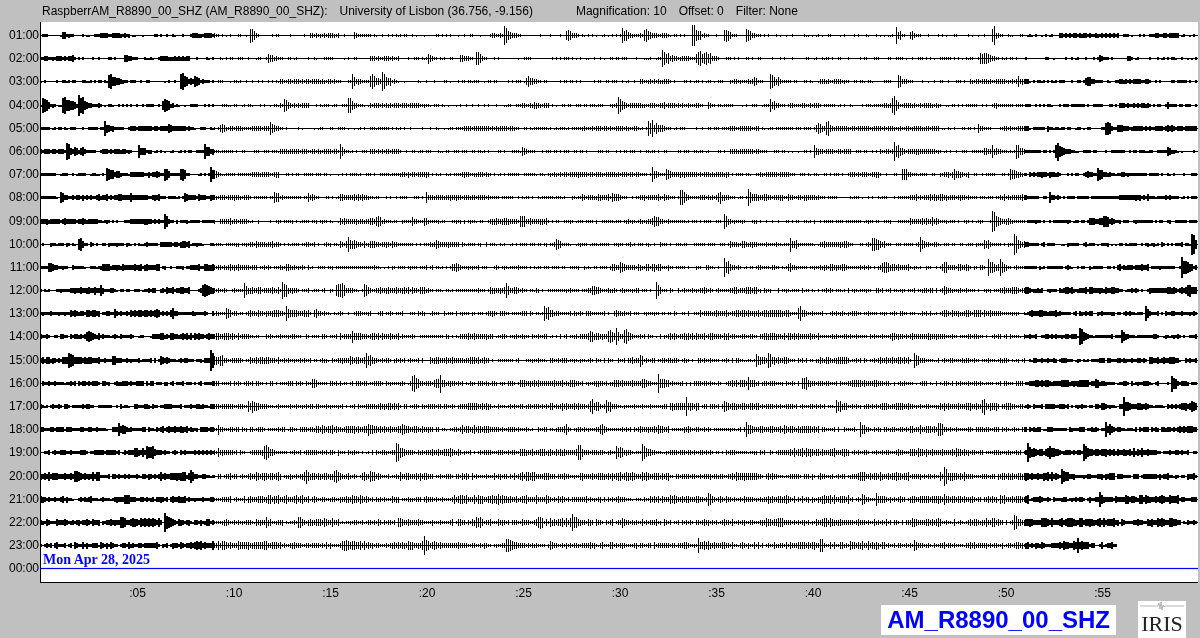 The height and width of the screenshot is (638, 1200). What do you see at coordinates (23, 175) in the screenshot?
I see `hour-label: 07:00` at bounding box center [23, 175].